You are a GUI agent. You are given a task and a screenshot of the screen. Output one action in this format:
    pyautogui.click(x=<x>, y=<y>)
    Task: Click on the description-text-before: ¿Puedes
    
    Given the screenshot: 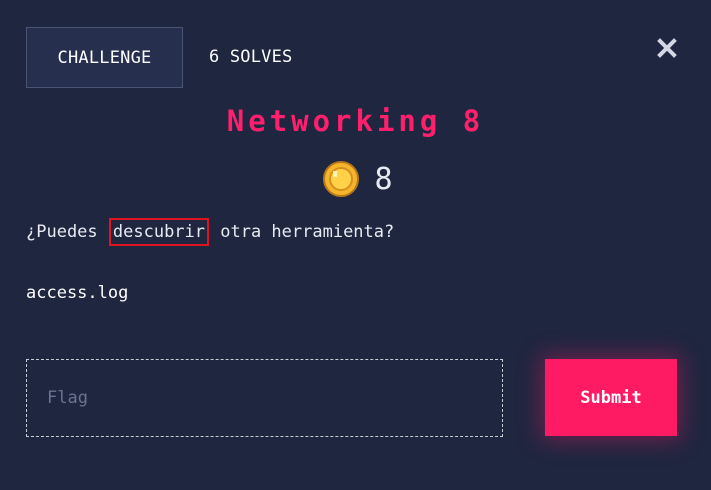 What is the action you would take?
    pyautogui.click(x=67, y=232)
    